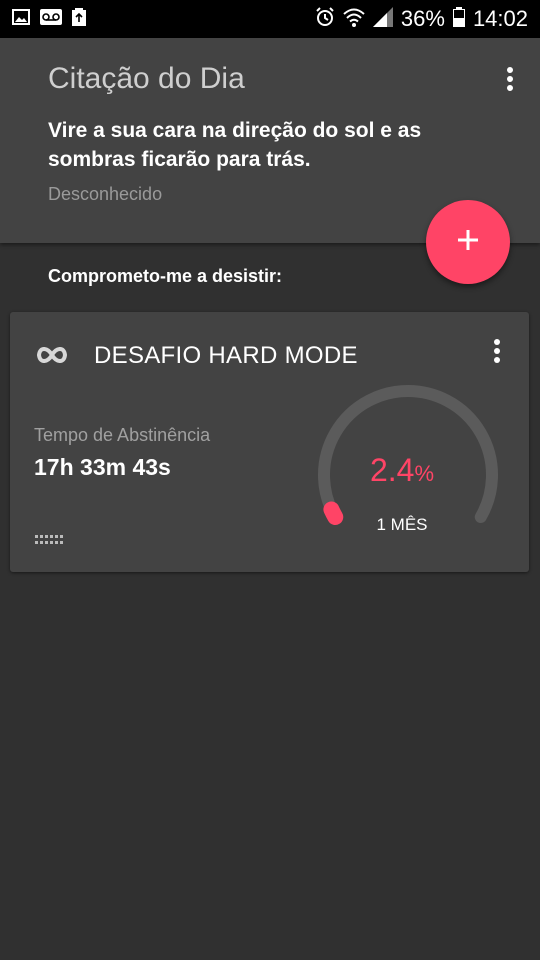  Describe the element at coordinates (325, 19) in the screenshot. I see `alarm-icon` at that location.